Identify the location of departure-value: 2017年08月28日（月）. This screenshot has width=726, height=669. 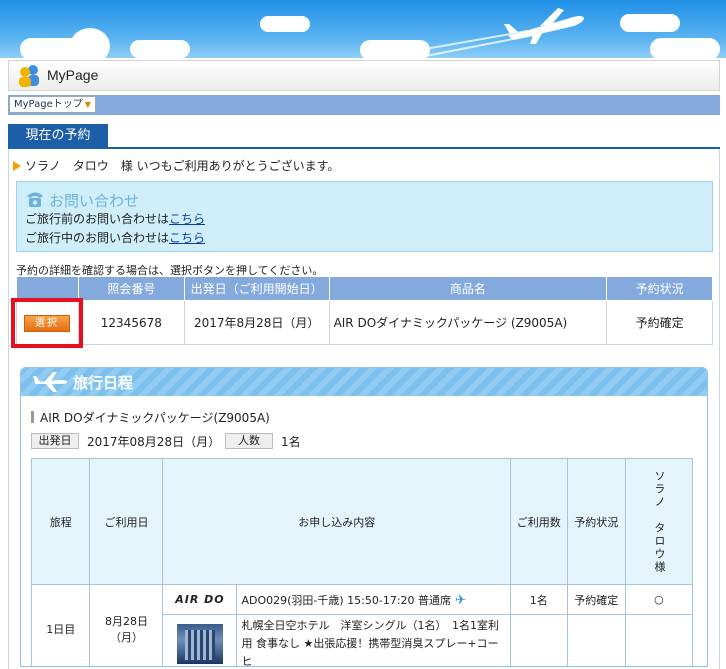
(154, 442).